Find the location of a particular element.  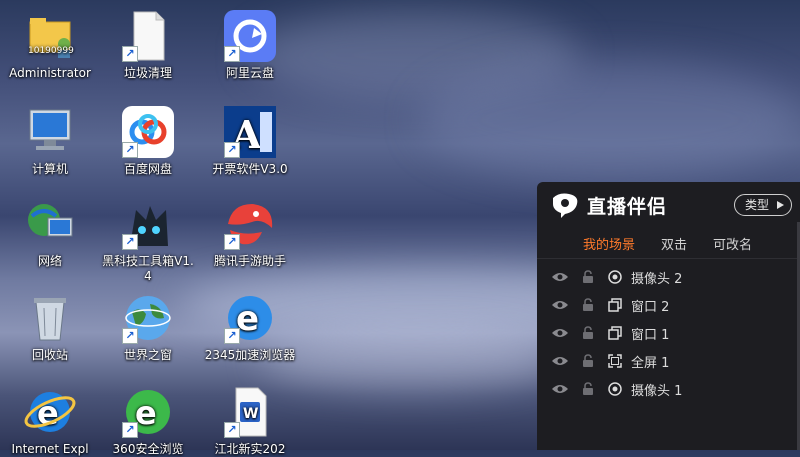

scene-name: 摄像头 2 is located at coordinates (657, 279).